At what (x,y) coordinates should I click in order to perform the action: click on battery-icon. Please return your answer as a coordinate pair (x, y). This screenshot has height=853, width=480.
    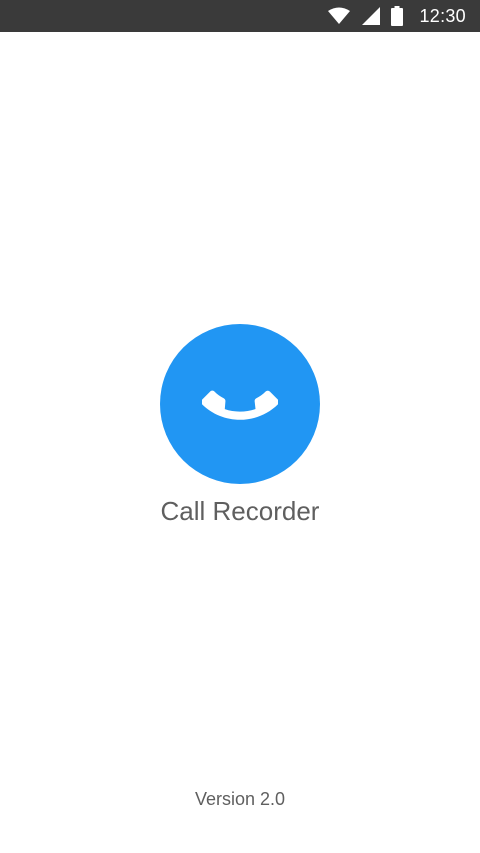
    Looking at the image, I should click on (397, 16).